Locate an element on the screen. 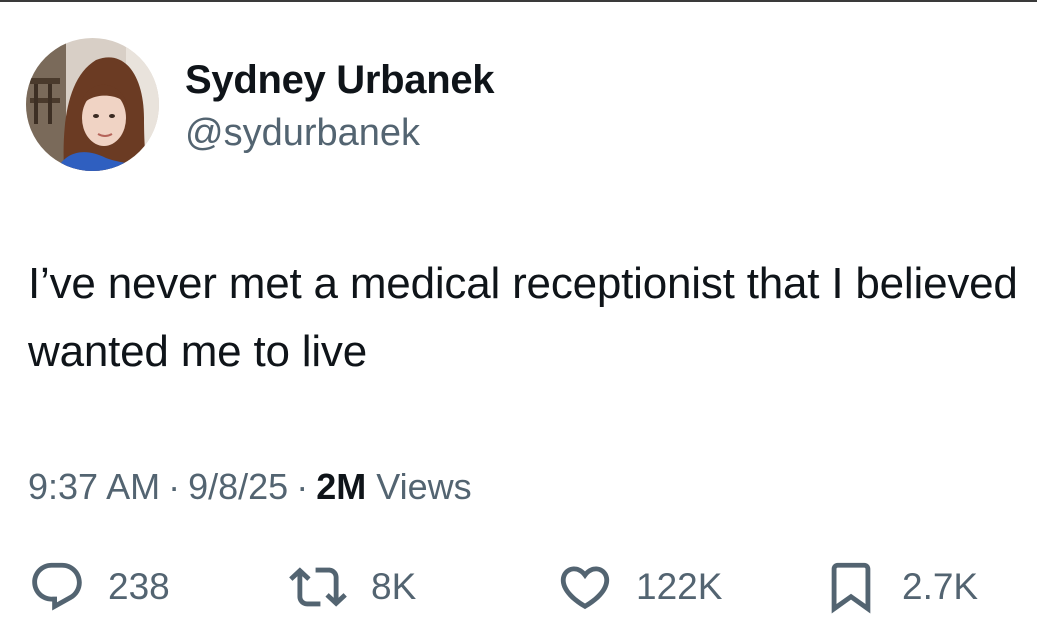 This screenshot has height=635, width=1037. tweet-meta: 9:37 AM · 9/8/25 · 2M Views is located at coordinates (250, 487).